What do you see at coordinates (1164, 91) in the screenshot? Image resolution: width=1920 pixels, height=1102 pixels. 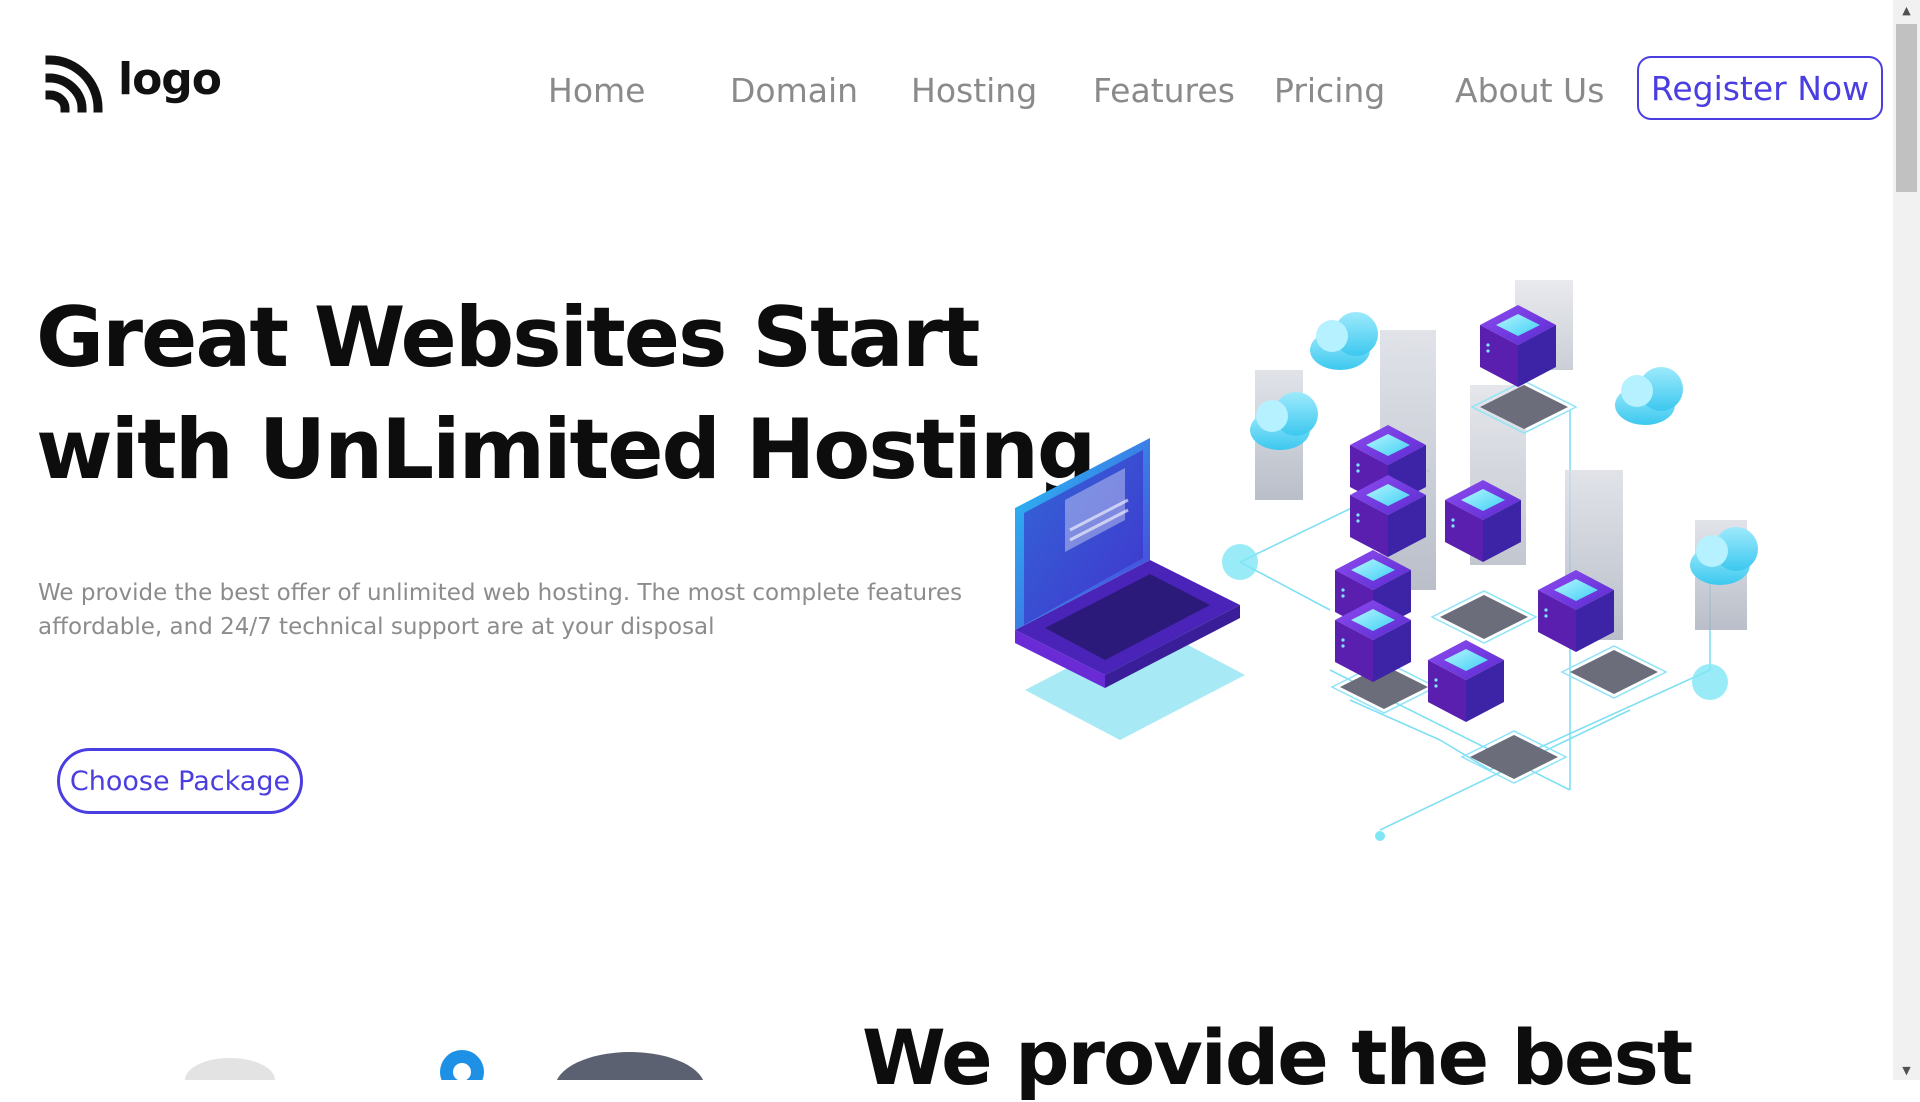 I see `nav-item-features: Features` at bounding box center [1164, 91].